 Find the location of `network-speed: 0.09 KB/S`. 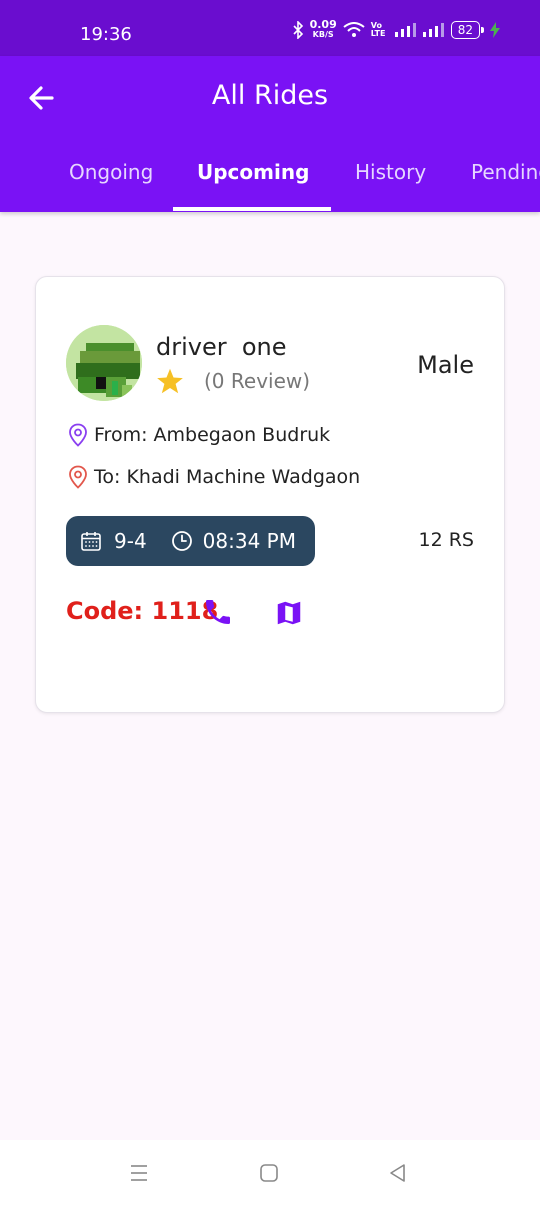

network-speed: 0.09 KB/S is located at coordinates (323, 29).